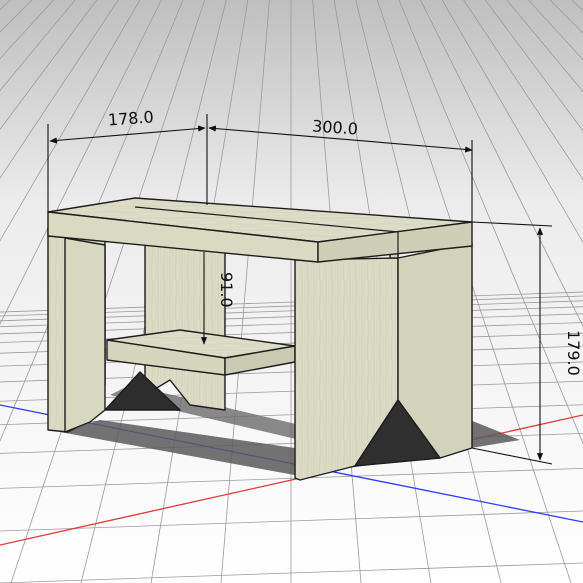 This screenshot has height=583, width=583. Describe the element at coordinates (185, 324) in the screenshot. I see `back-left-leg` at that location.